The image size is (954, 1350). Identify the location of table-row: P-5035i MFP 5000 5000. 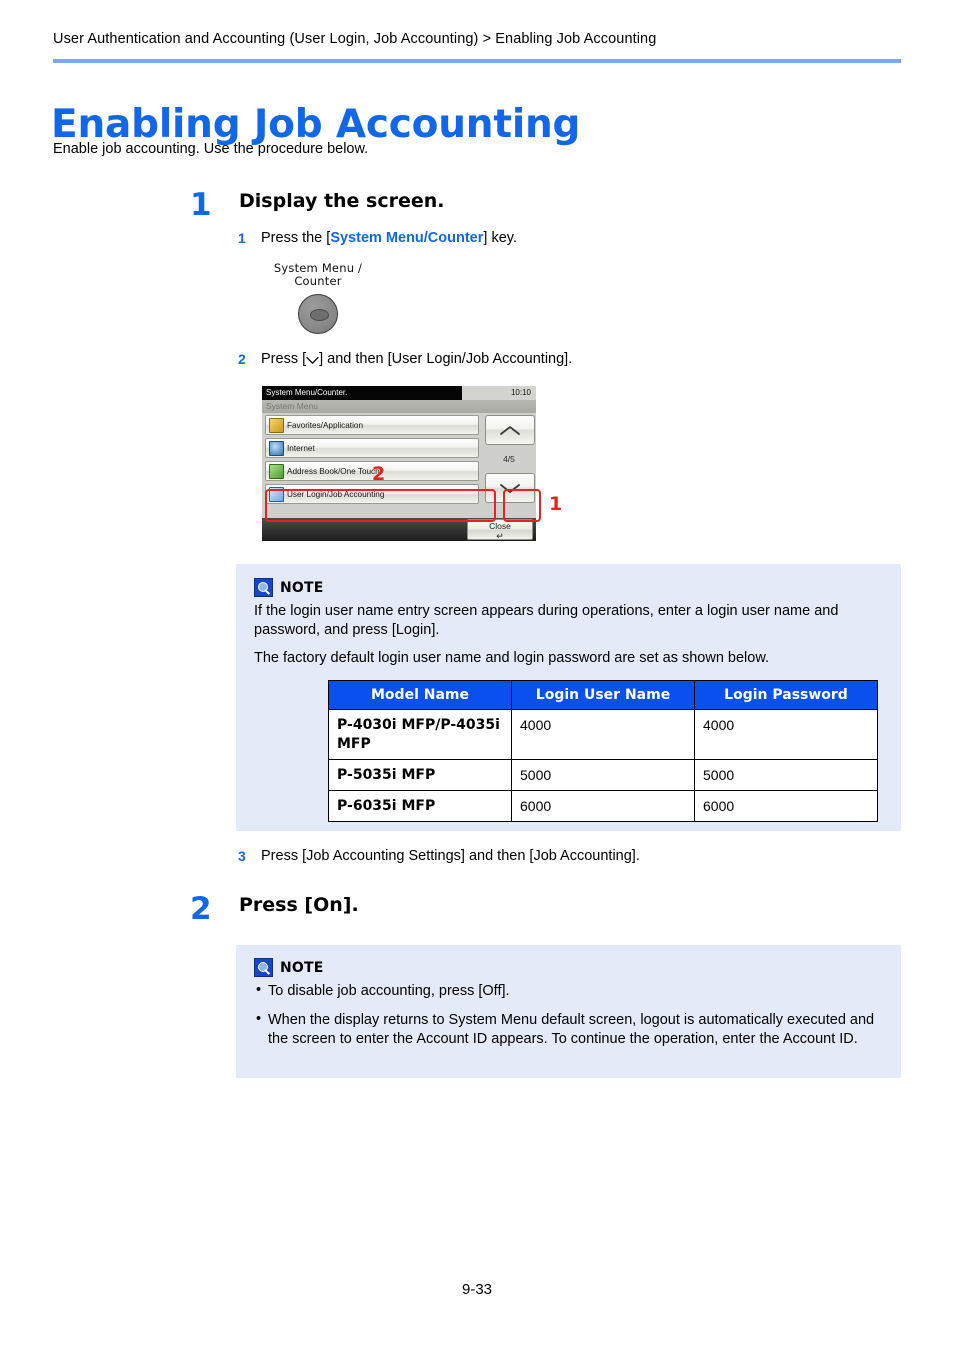
(603, 774).